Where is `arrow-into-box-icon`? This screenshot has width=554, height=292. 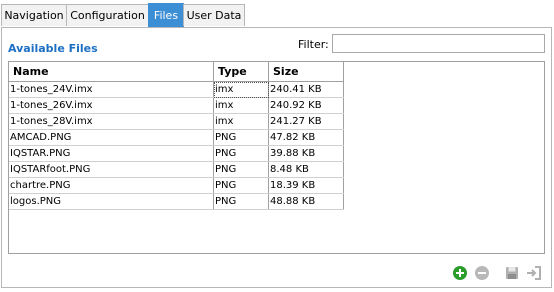
arrow-into-box-icon is located at coordinates (534, 273).